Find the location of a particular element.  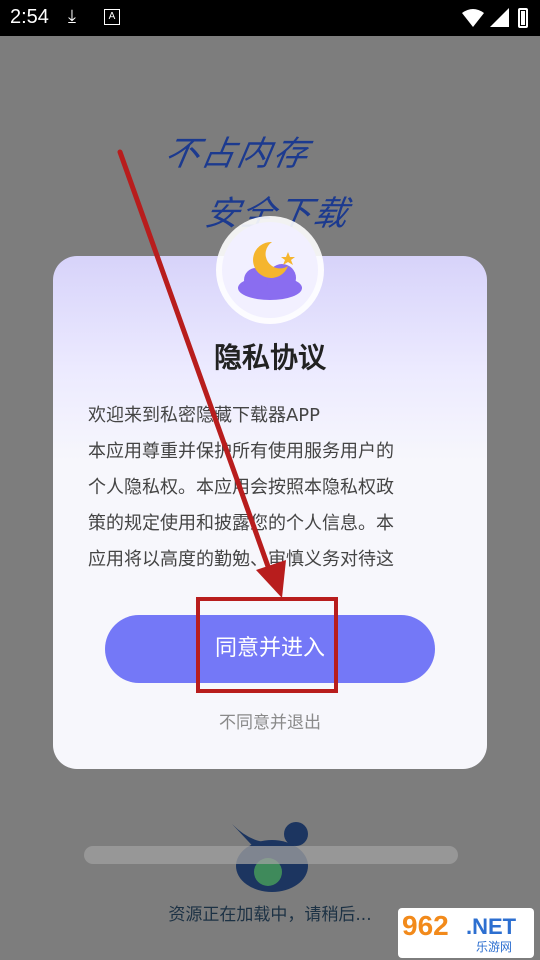

watermark-number: 962 is located at coordinates (425, 925).